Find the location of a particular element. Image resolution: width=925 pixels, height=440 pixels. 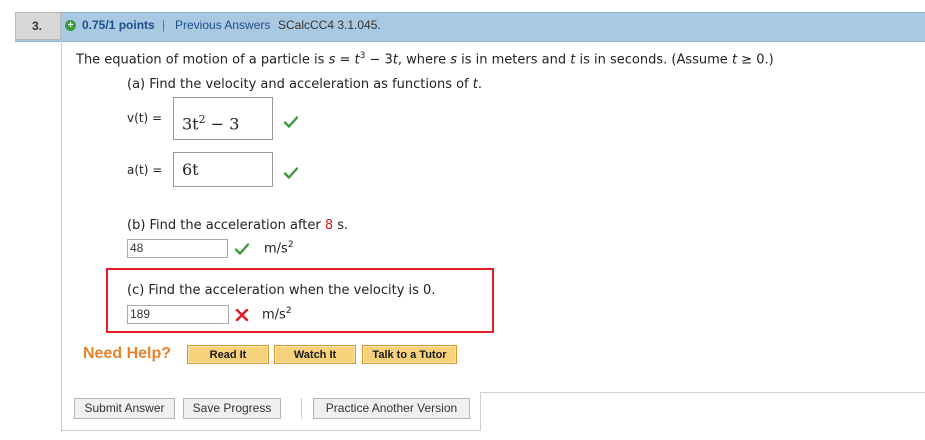

practice-another-version-button: Practice Another Version is located at coordinates (391, 408).